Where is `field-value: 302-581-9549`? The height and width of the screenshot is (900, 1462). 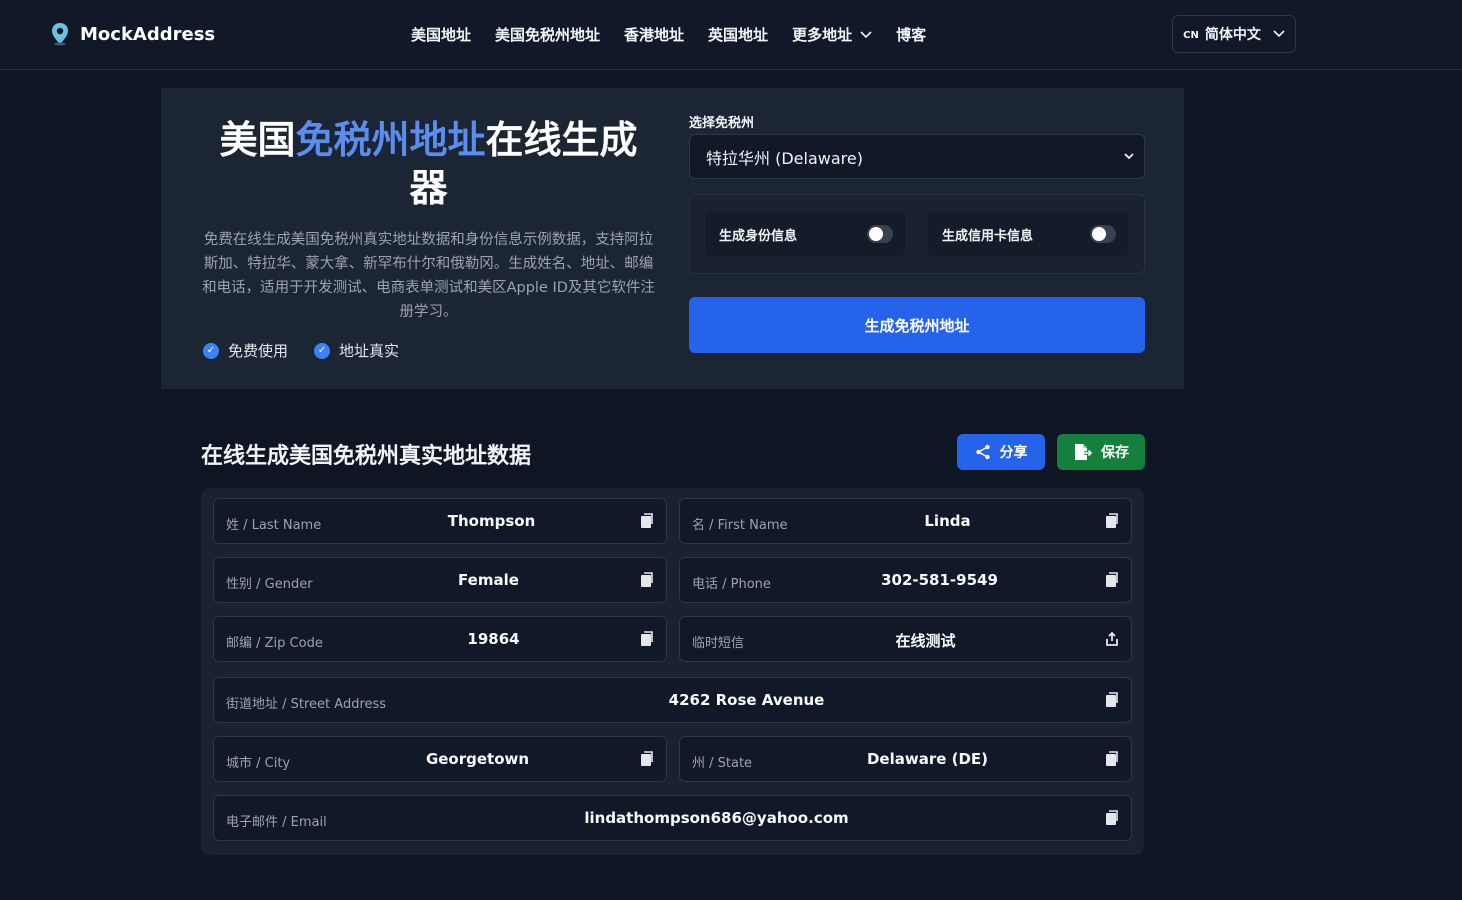 field-value: 302-581-9549 is located at coordinates (939, 580).